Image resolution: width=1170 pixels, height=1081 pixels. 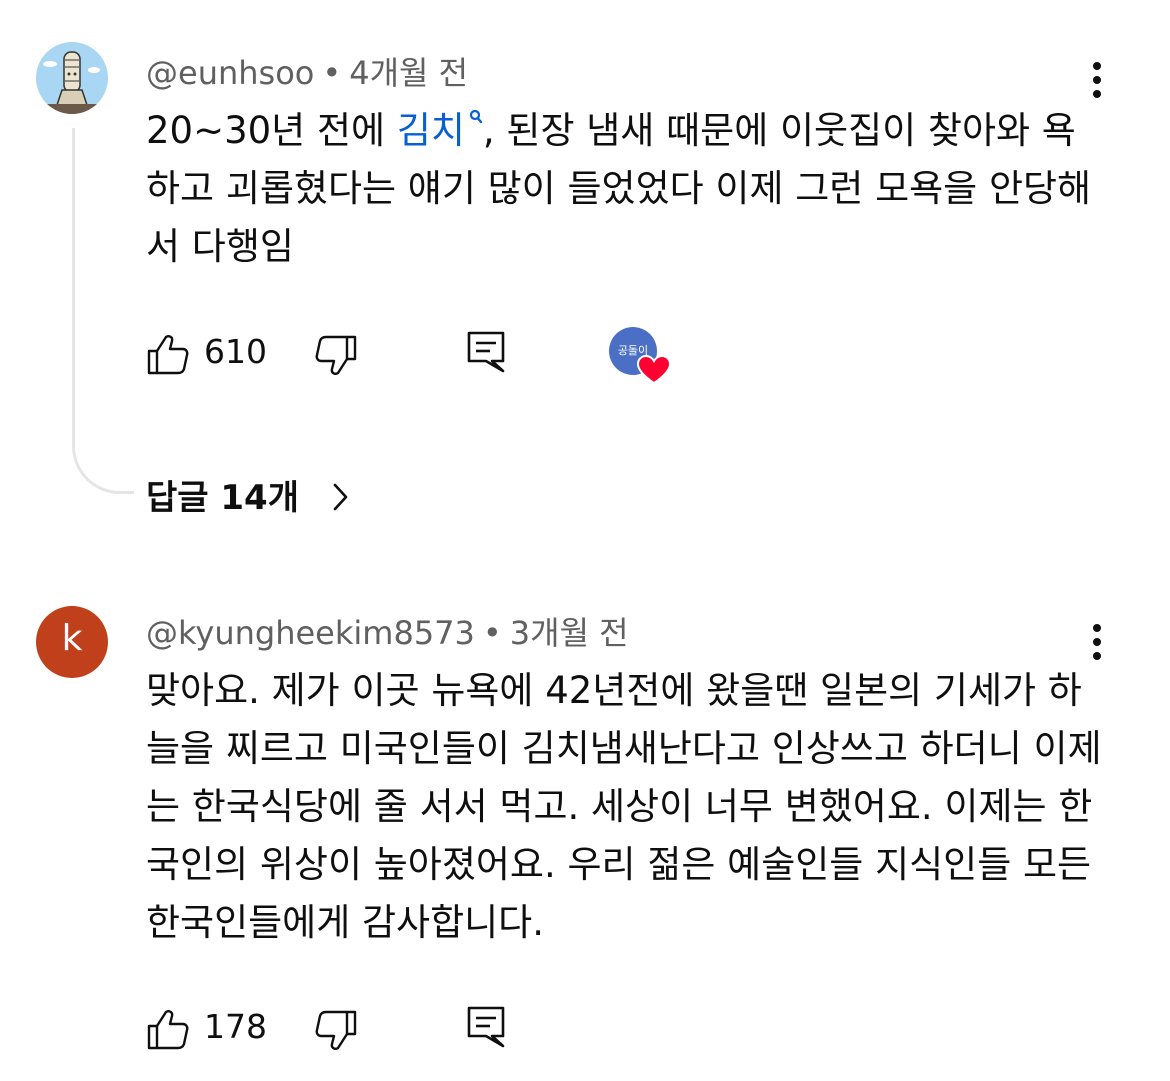 What do you see at coordinates (235, 351) in the screenshot?
I see `like-count: 610` at bounding box center [235, 351].